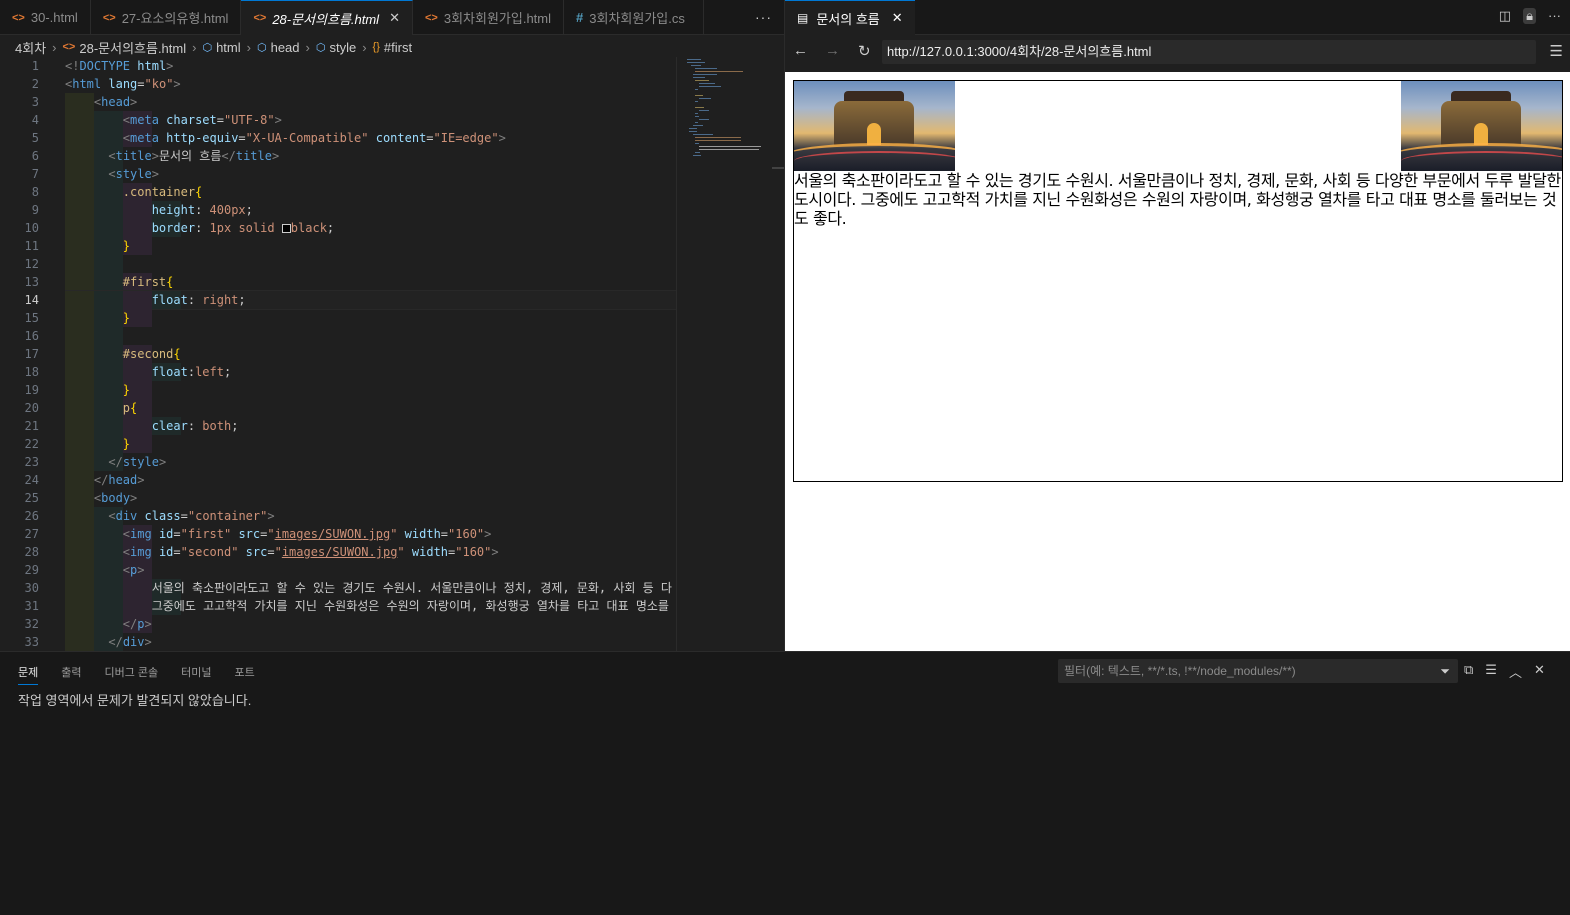  What do you see at coordinates (832, 50) in the screenshot?
I see `forward-icon: →` at bounding box center [832, 50].